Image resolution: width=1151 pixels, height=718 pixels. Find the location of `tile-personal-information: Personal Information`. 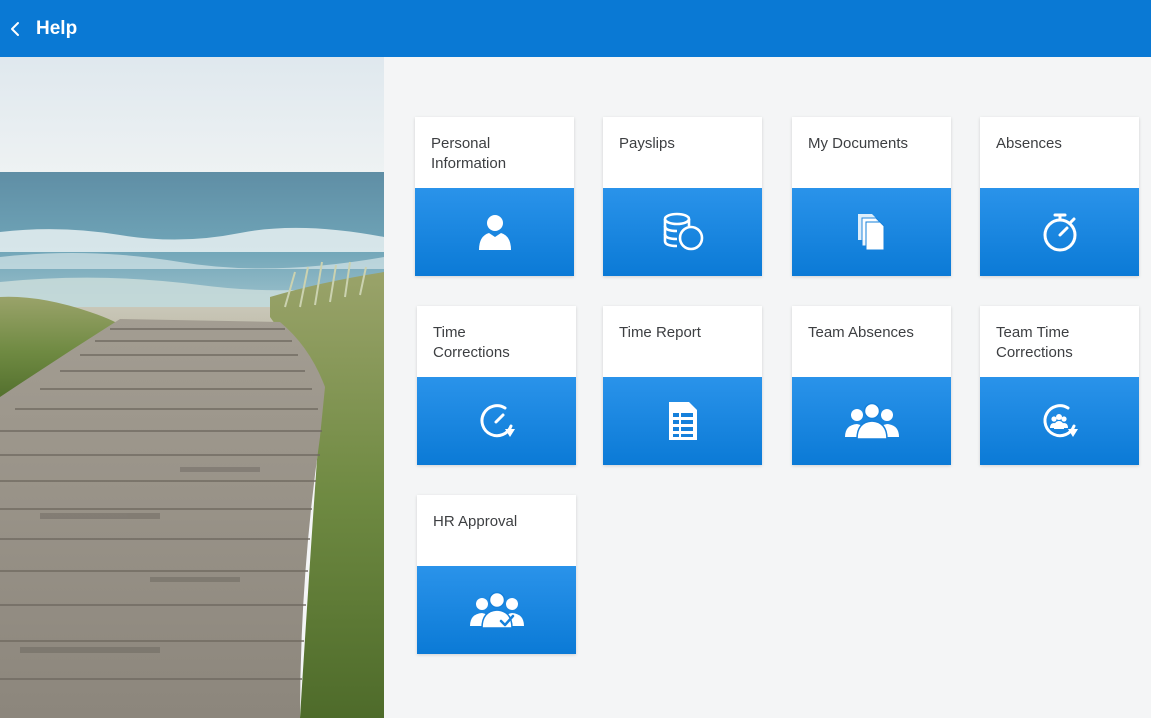

tile-personal-information: Personal Information is located at coordinates (494, 196).